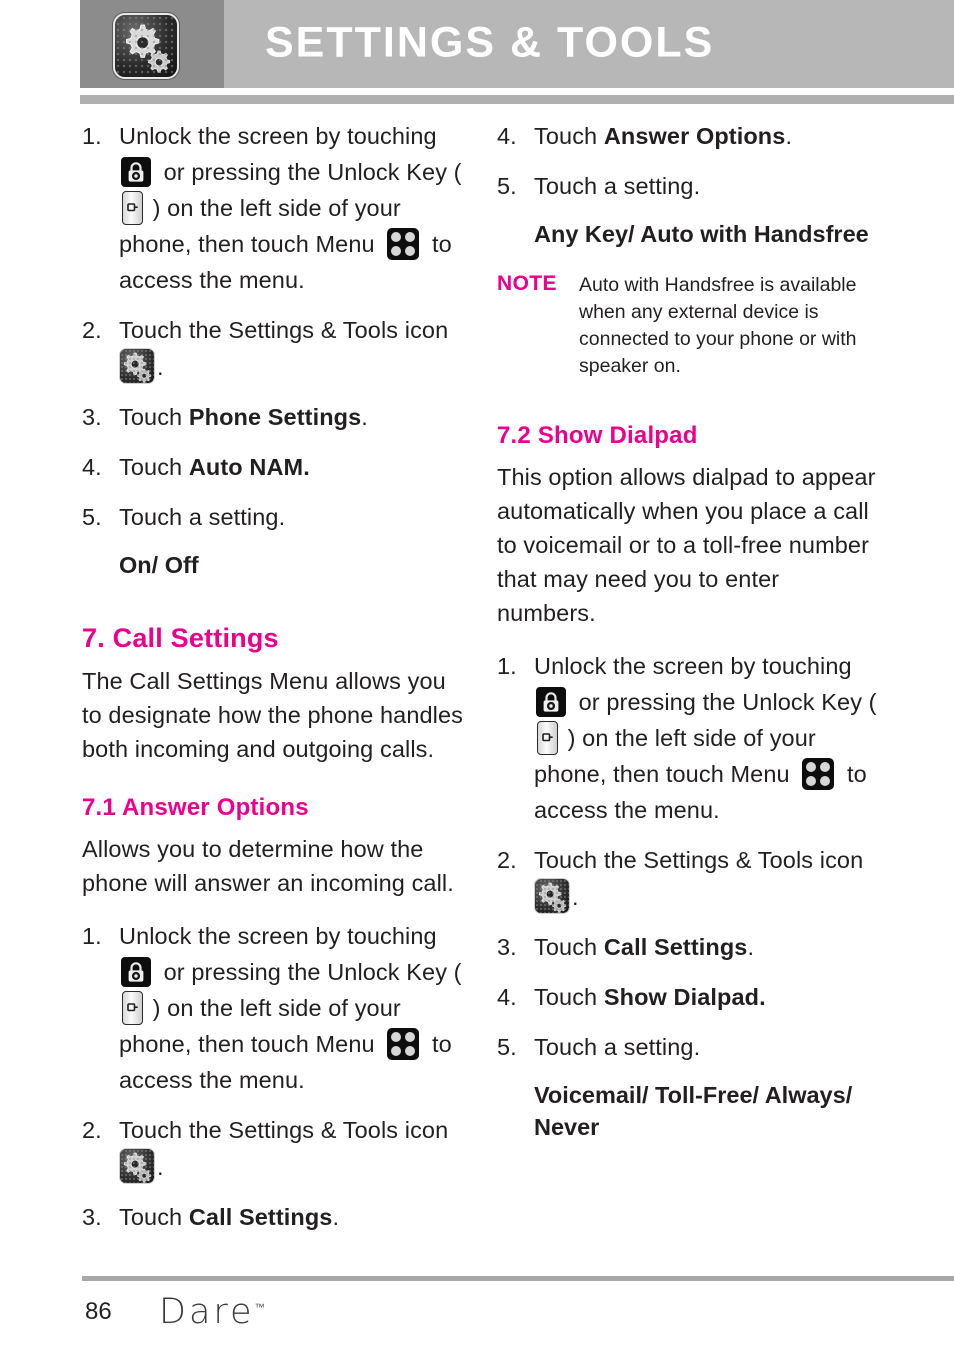  I want to click on list-item: 3. Touch Phone Settings., so click(275, 417).